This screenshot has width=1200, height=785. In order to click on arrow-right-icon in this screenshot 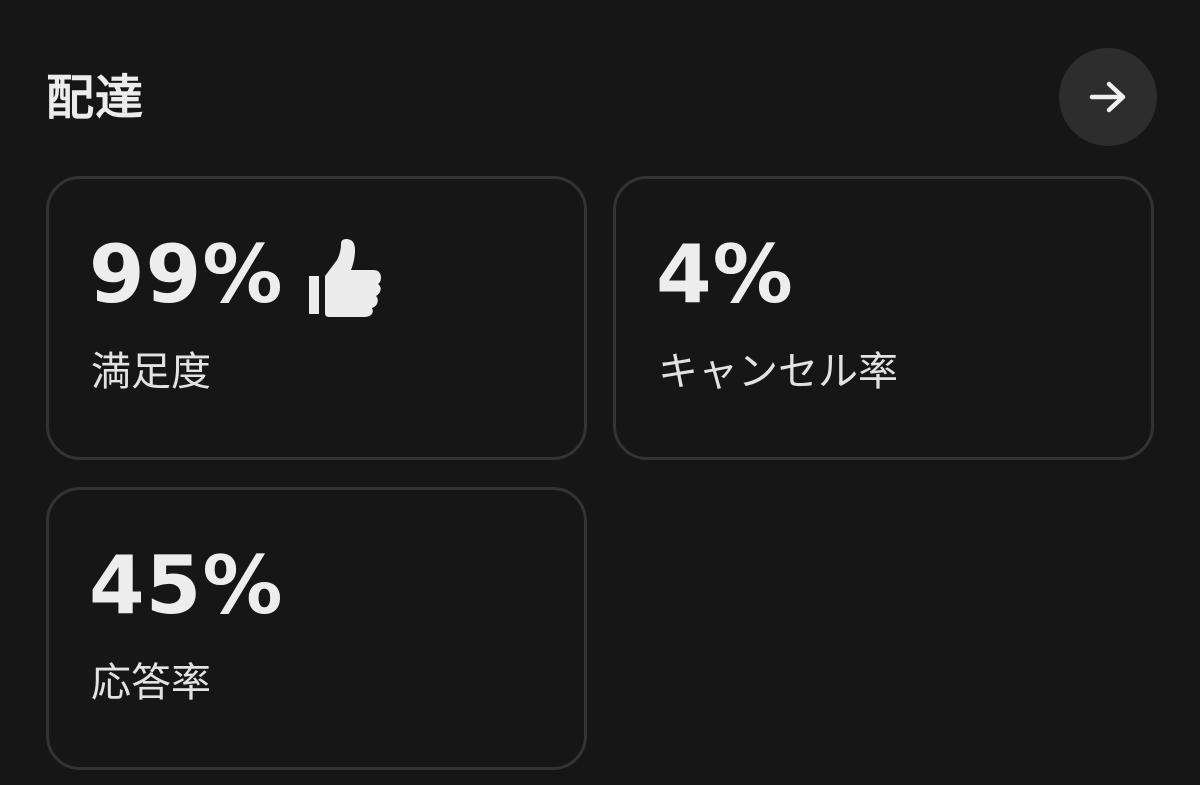, I will do `click(1107, 97)`.